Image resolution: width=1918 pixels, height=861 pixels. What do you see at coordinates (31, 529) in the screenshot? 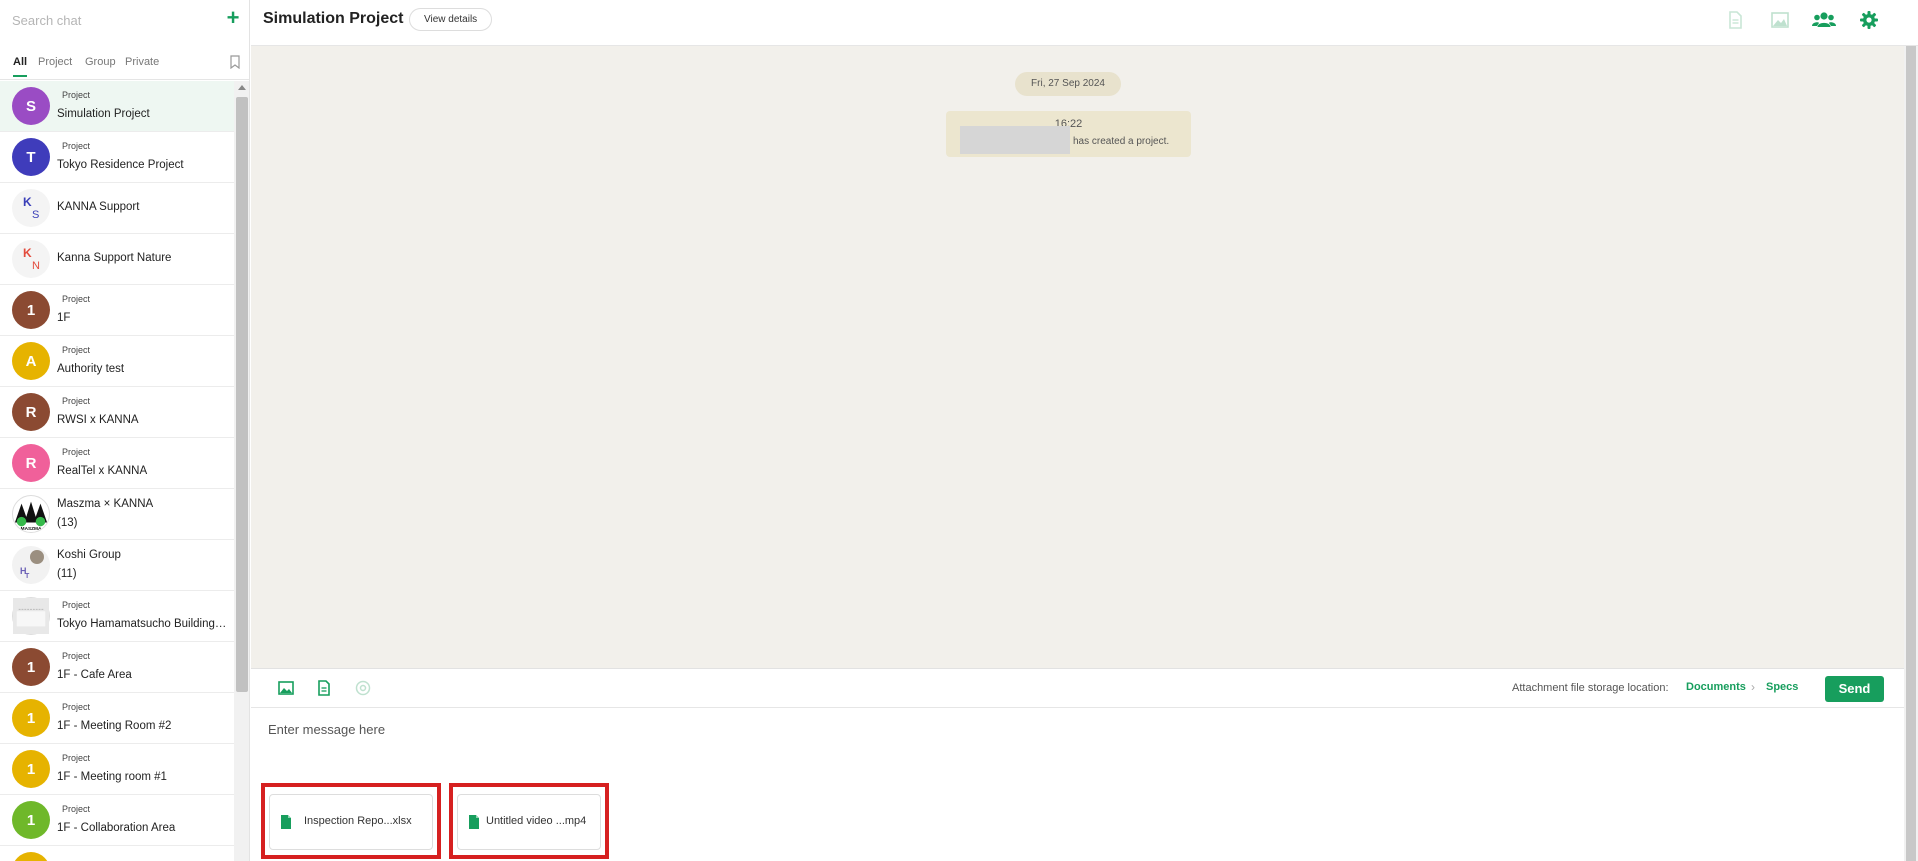
I see `maszma-logo-caption: MASZMA` at bounding box center [31, 529].